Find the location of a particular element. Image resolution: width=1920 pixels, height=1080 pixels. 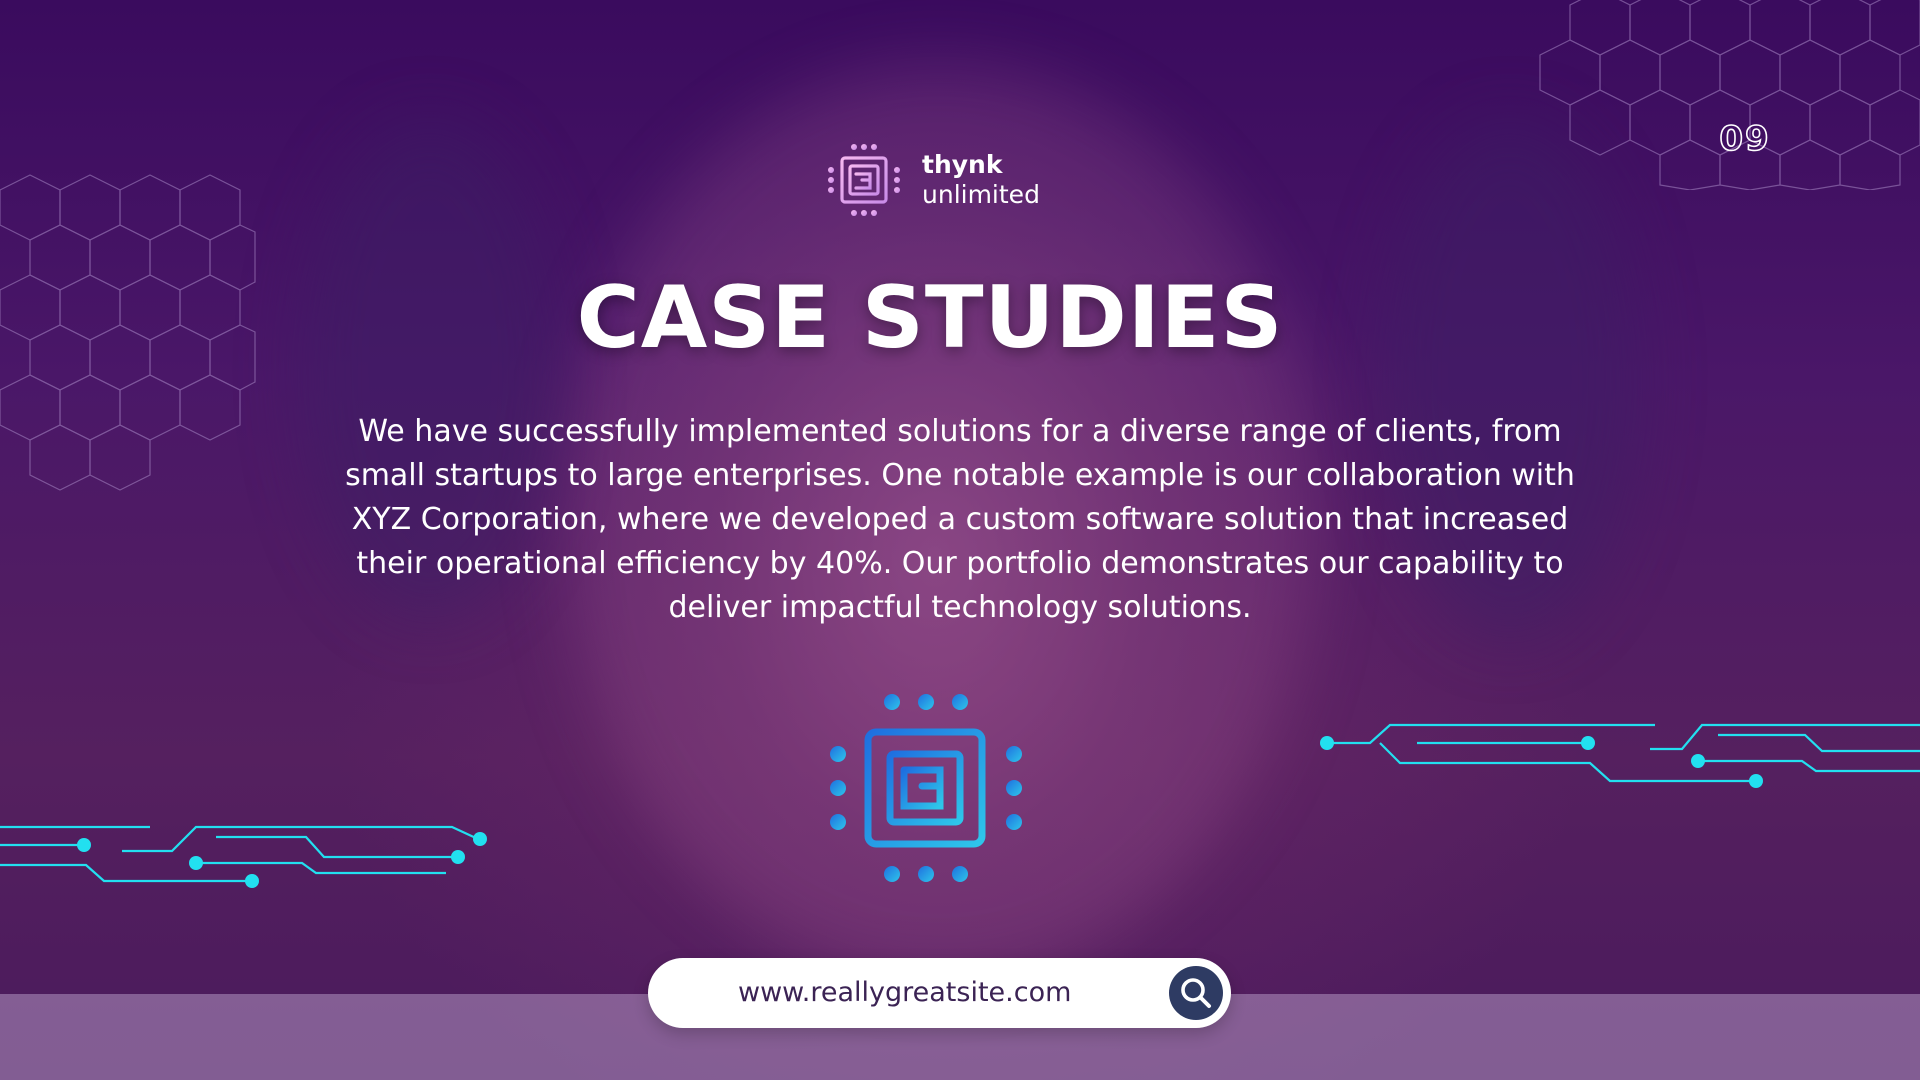

search-button is located at coordinates (1196, 993).